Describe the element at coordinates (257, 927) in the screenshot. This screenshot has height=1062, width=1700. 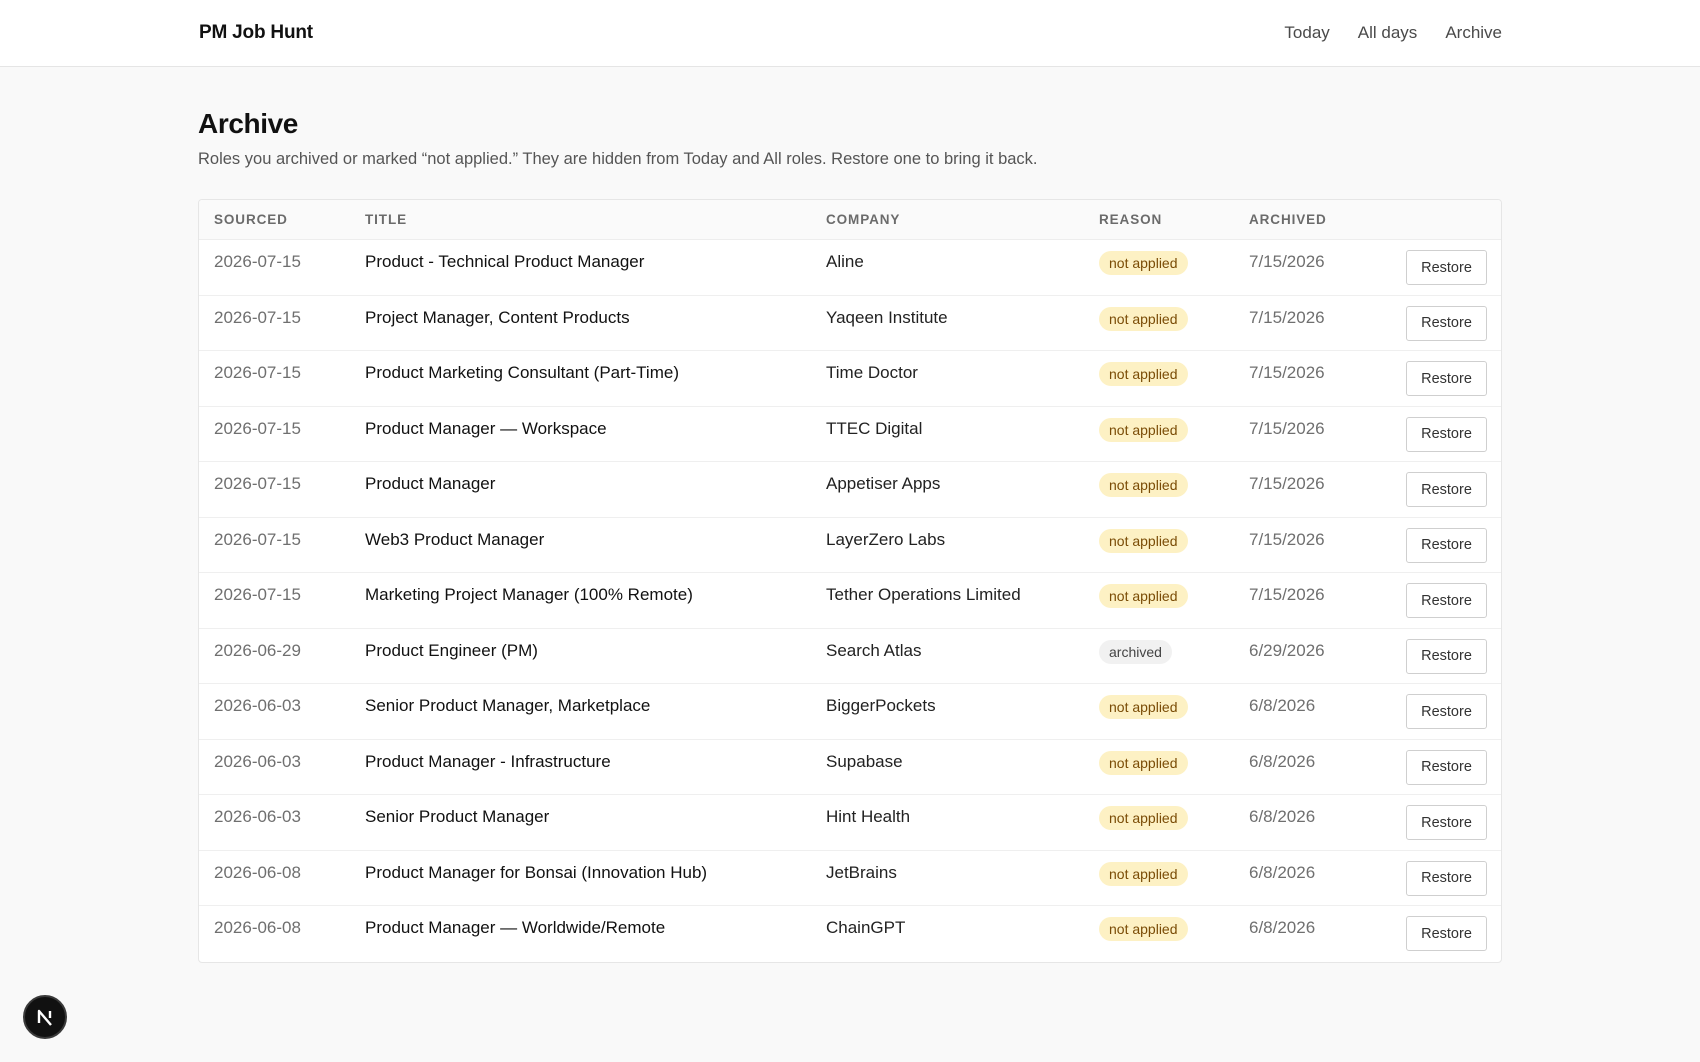
I see `sourced-date: 2026-06-08` at that location.